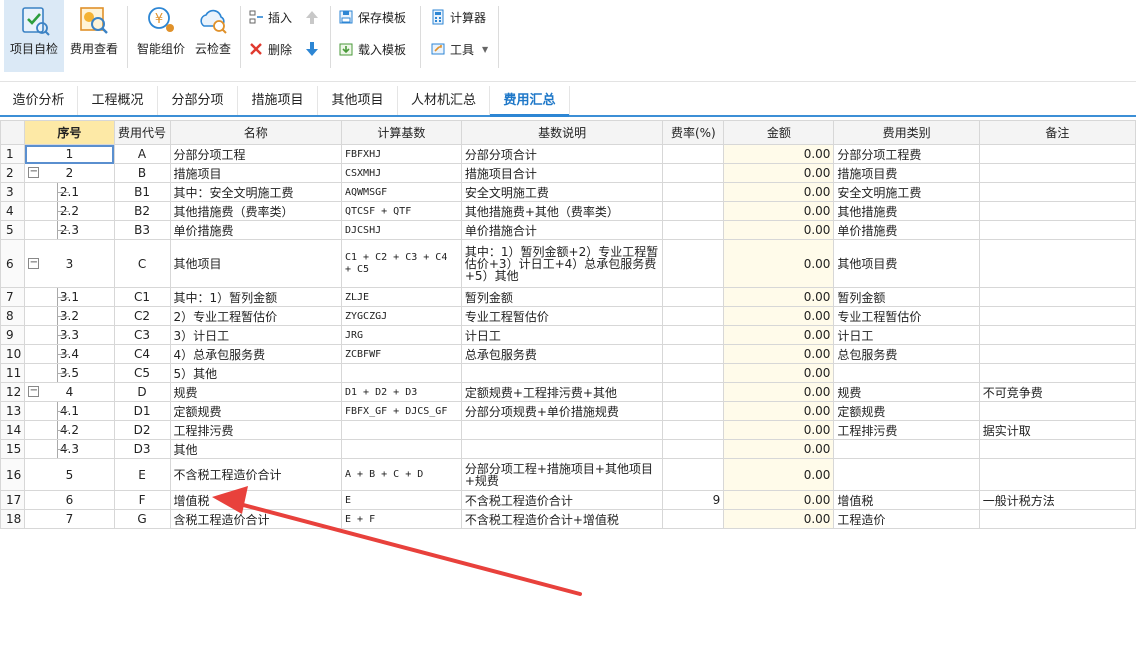  Describe the element at coordinates (693, 132) in the screenshot. I see `column-header-rate: 费率(%)` at that location.